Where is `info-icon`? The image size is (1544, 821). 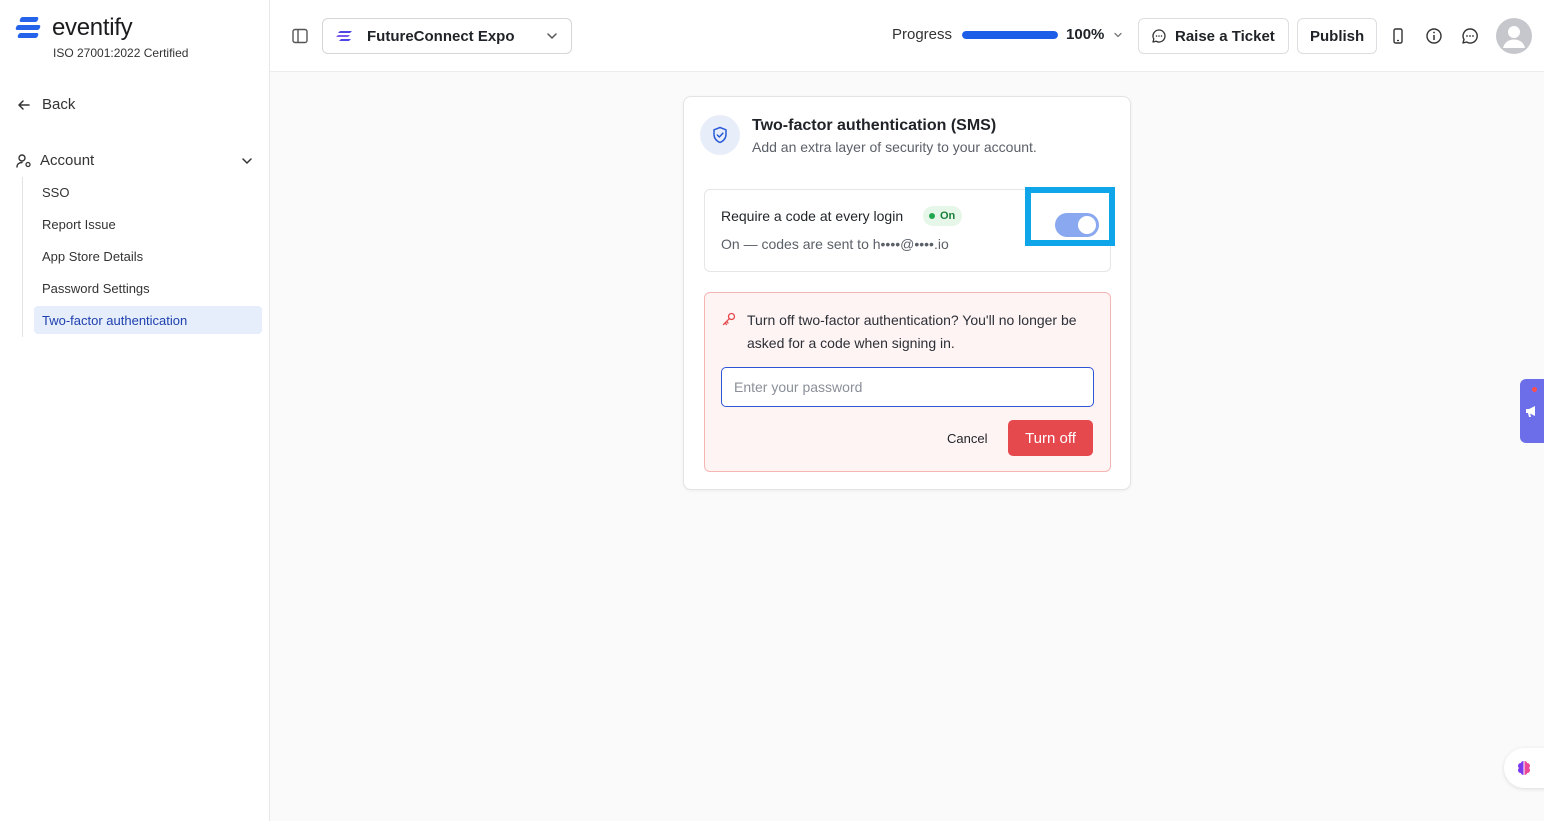 info-icon is located at coordinates (1434, 36).